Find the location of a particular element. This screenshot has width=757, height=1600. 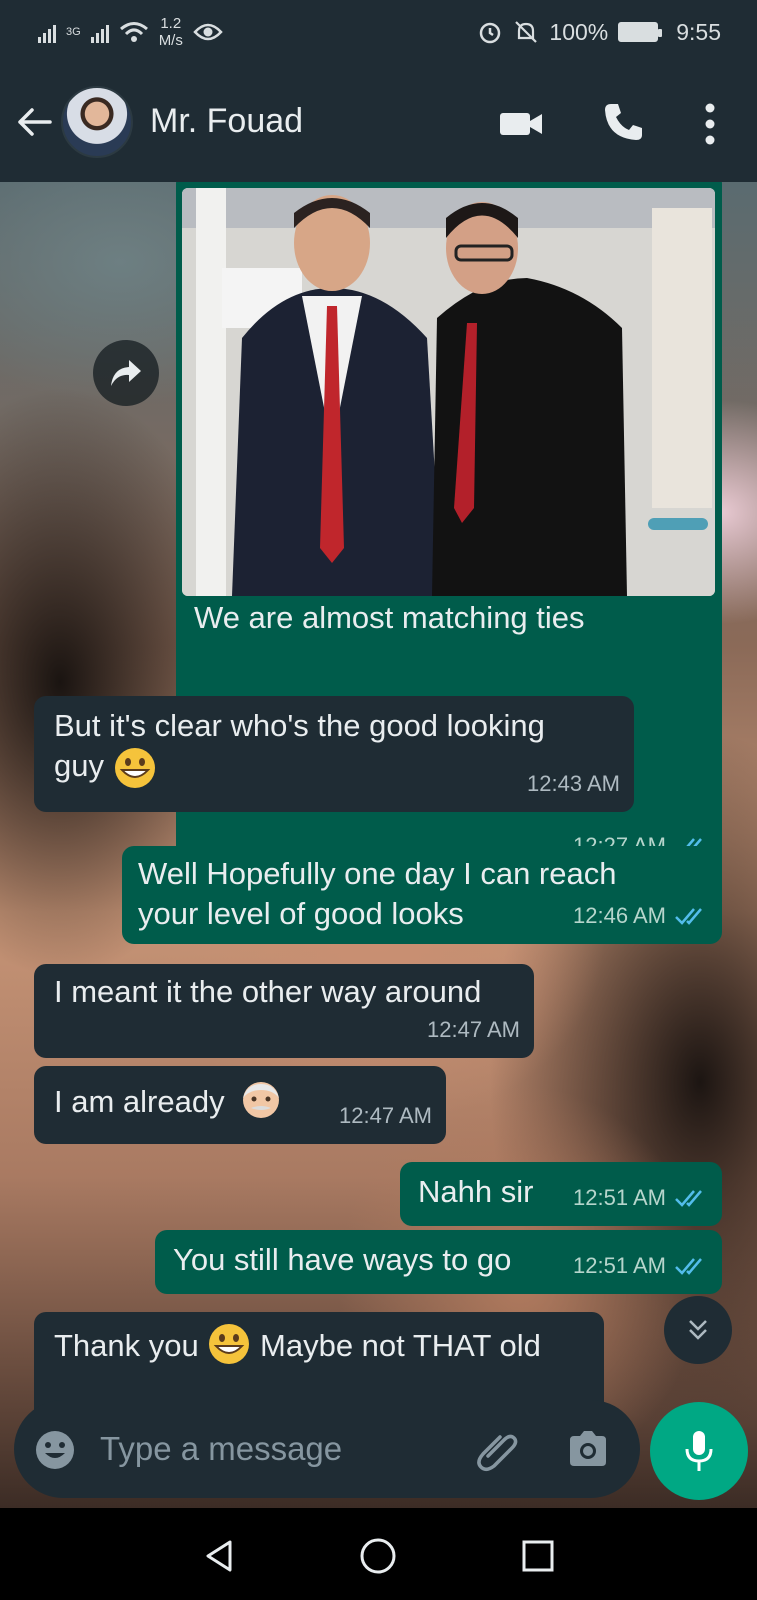

status-right: 100% 9:55 is located at coordinates (599, 32).